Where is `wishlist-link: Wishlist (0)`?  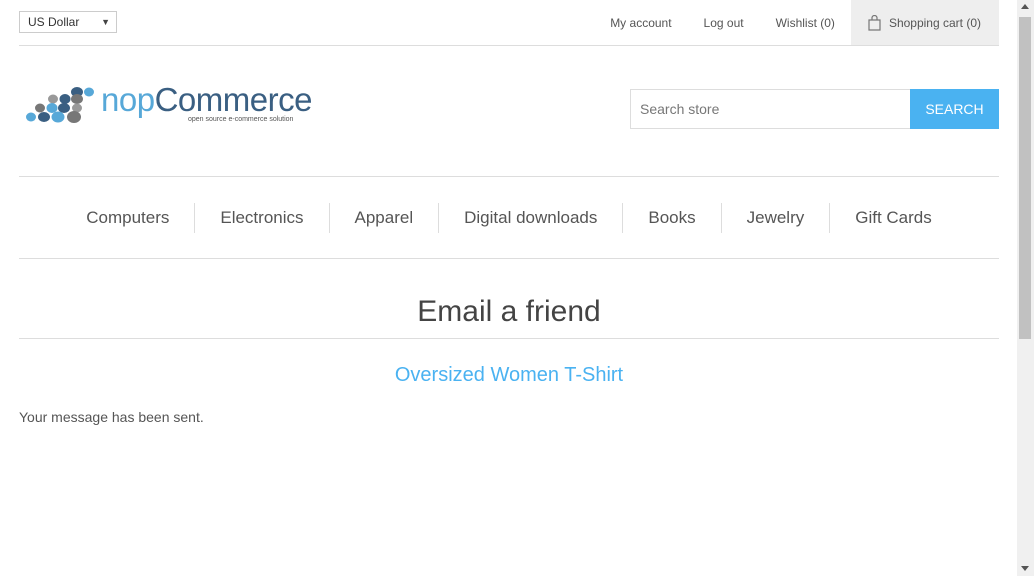 wishlist-link: Wishlist (0) is located at coordinates (805, 23).